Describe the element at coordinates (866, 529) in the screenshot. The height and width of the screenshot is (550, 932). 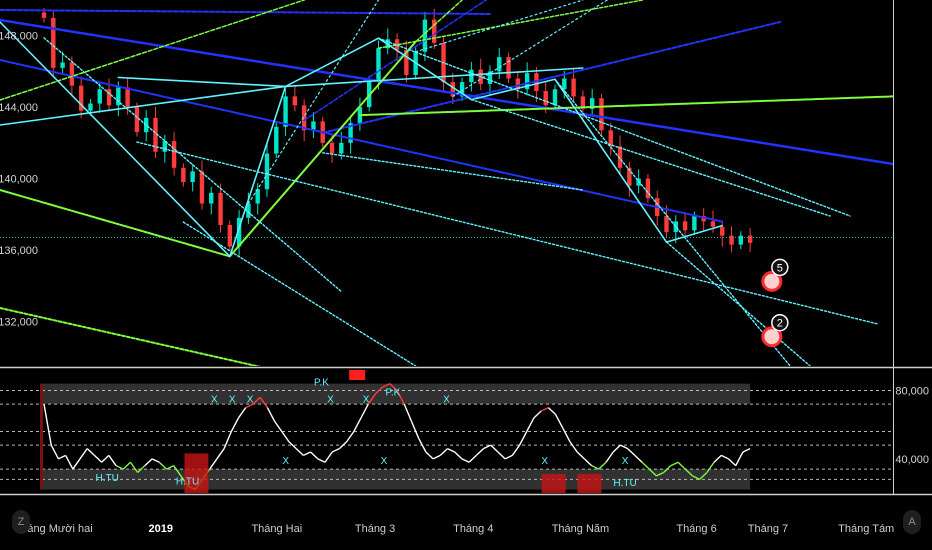
I see `time-axis-tick: Tháng Tám` at that location.